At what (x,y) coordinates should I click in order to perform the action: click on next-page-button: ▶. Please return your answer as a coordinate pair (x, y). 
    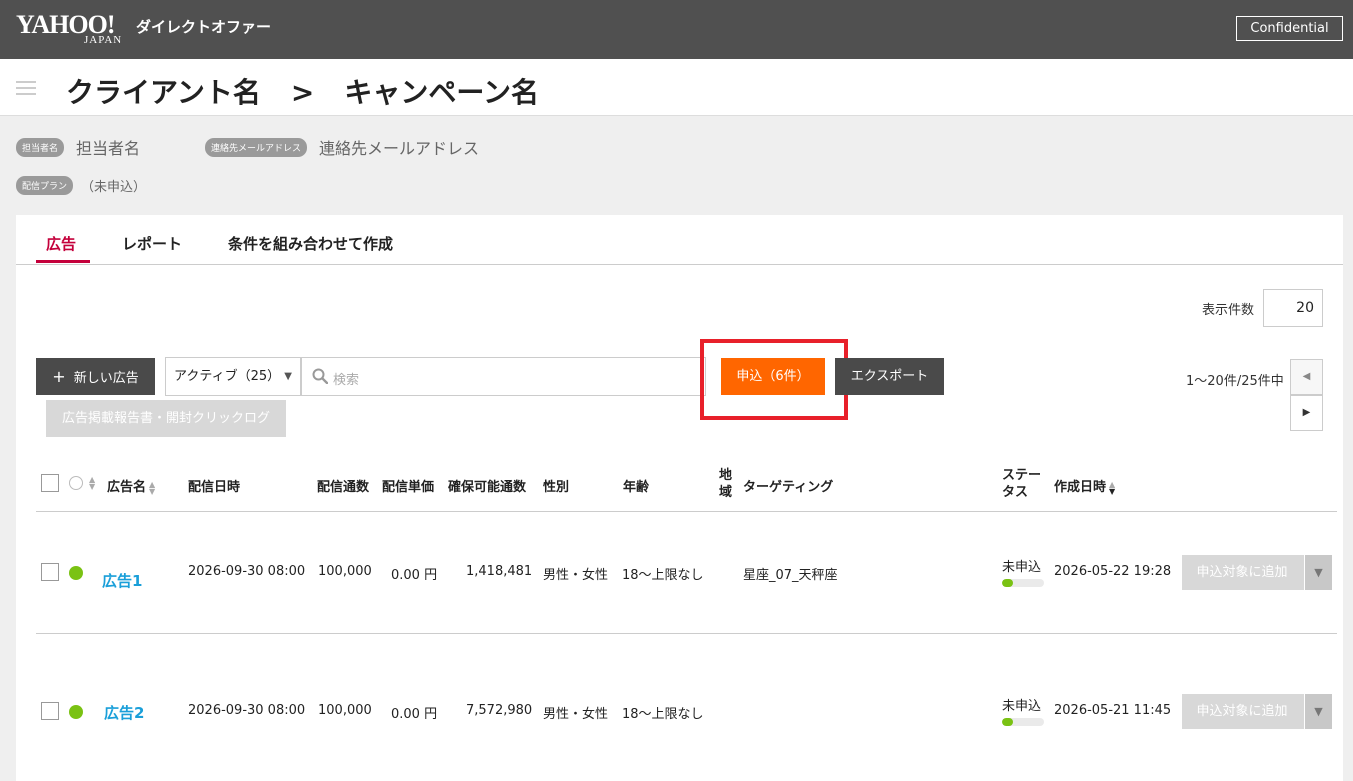
    Looking at the image, I should click on (1306, 413).